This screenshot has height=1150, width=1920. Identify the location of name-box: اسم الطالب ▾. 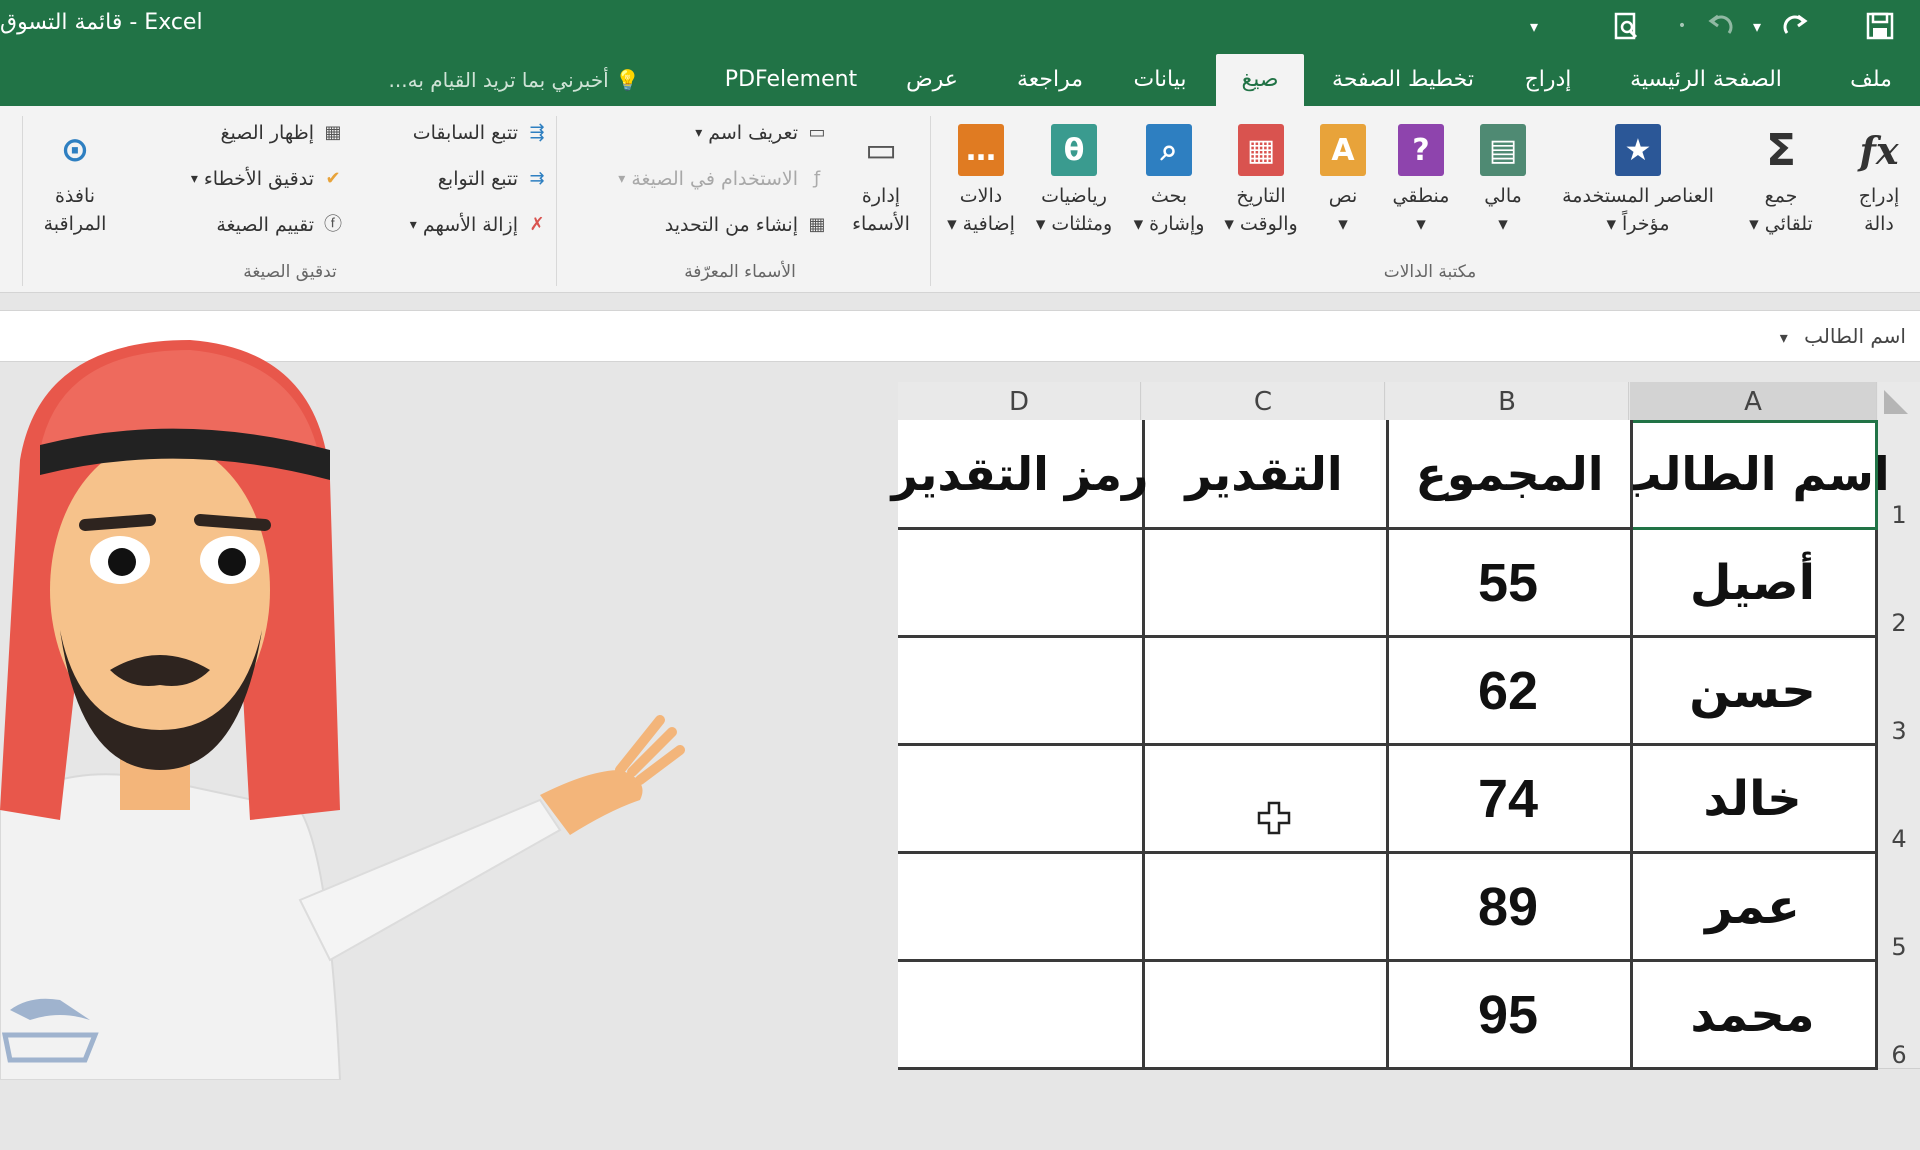
(1843, 336).